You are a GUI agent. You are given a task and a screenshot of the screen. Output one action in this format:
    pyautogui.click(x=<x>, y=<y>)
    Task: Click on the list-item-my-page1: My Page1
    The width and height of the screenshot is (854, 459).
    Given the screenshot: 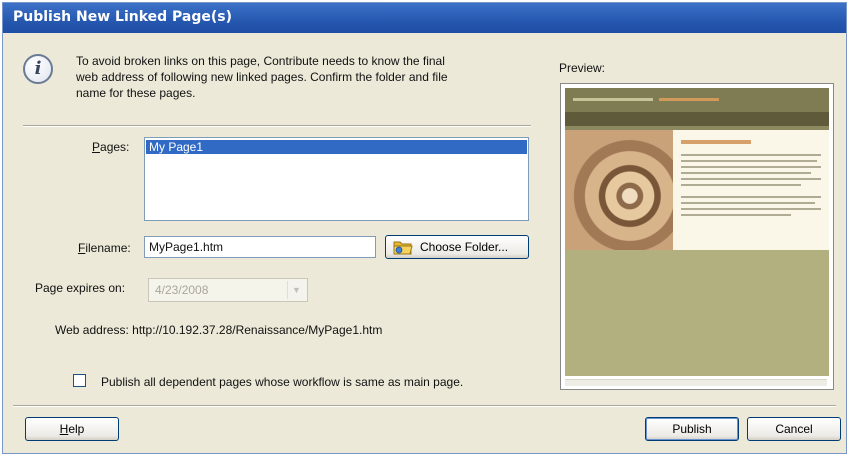 What is the action you would take?
    pyautogui.click(x=336, y=147)
    